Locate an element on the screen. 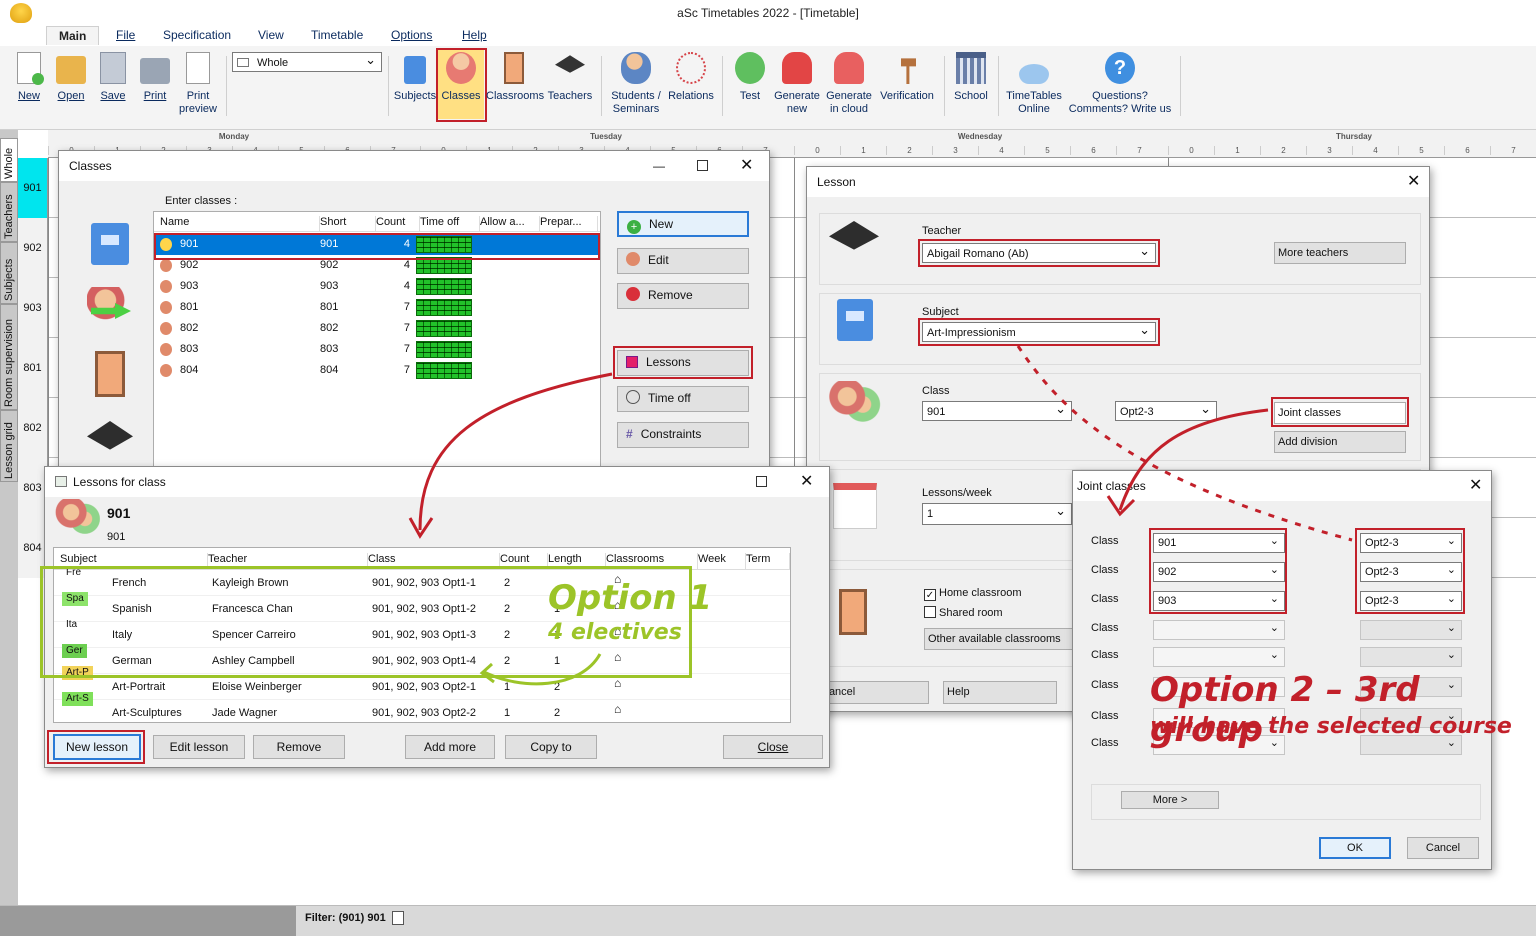 The height and width of the screenshot is (936, 1536). relations-button: Relations is located at coordinates (691, 77).